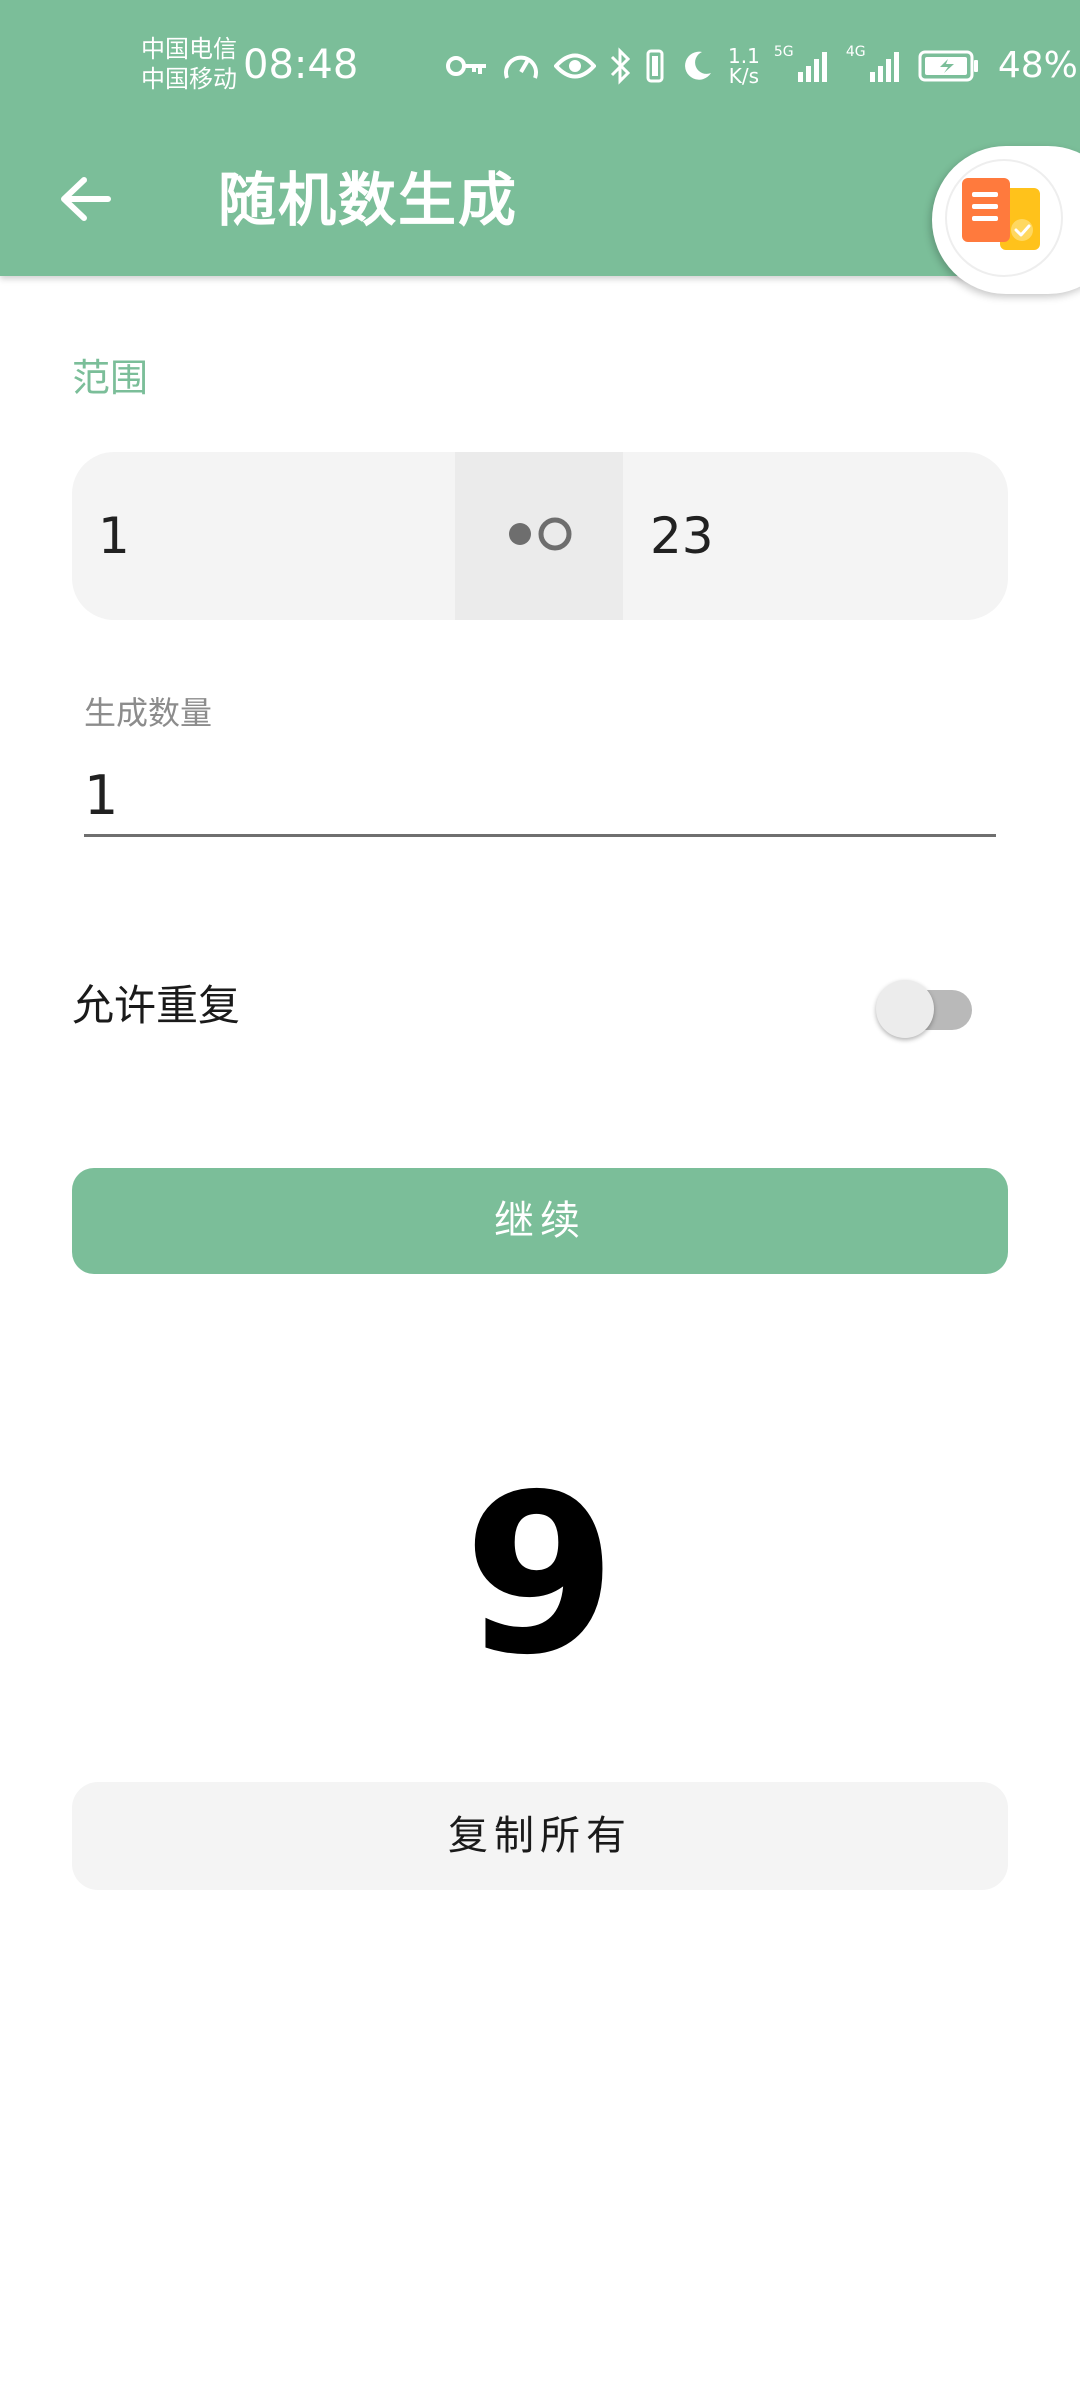 The height and width of the screenshot is (2400, 1080). Describe the element at coordinates (189, 79) in the screenshot. I see `carrier-2: 中国移动` at that location.